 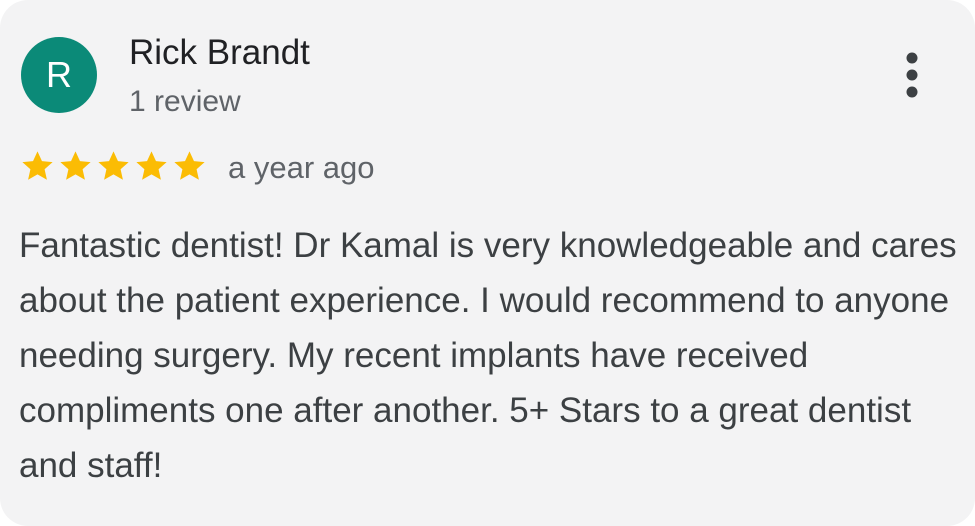 I want to click on avatar-initial: R, so click(x=59, y=74).